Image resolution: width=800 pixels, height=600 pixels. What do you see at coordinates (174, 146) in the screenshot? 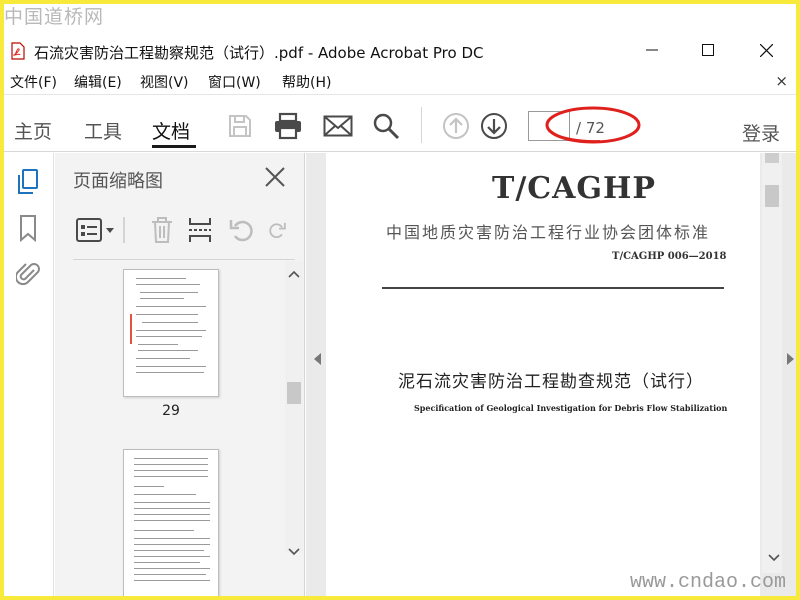
I see `active-tab-indicator` at bounding box center [174, 146].